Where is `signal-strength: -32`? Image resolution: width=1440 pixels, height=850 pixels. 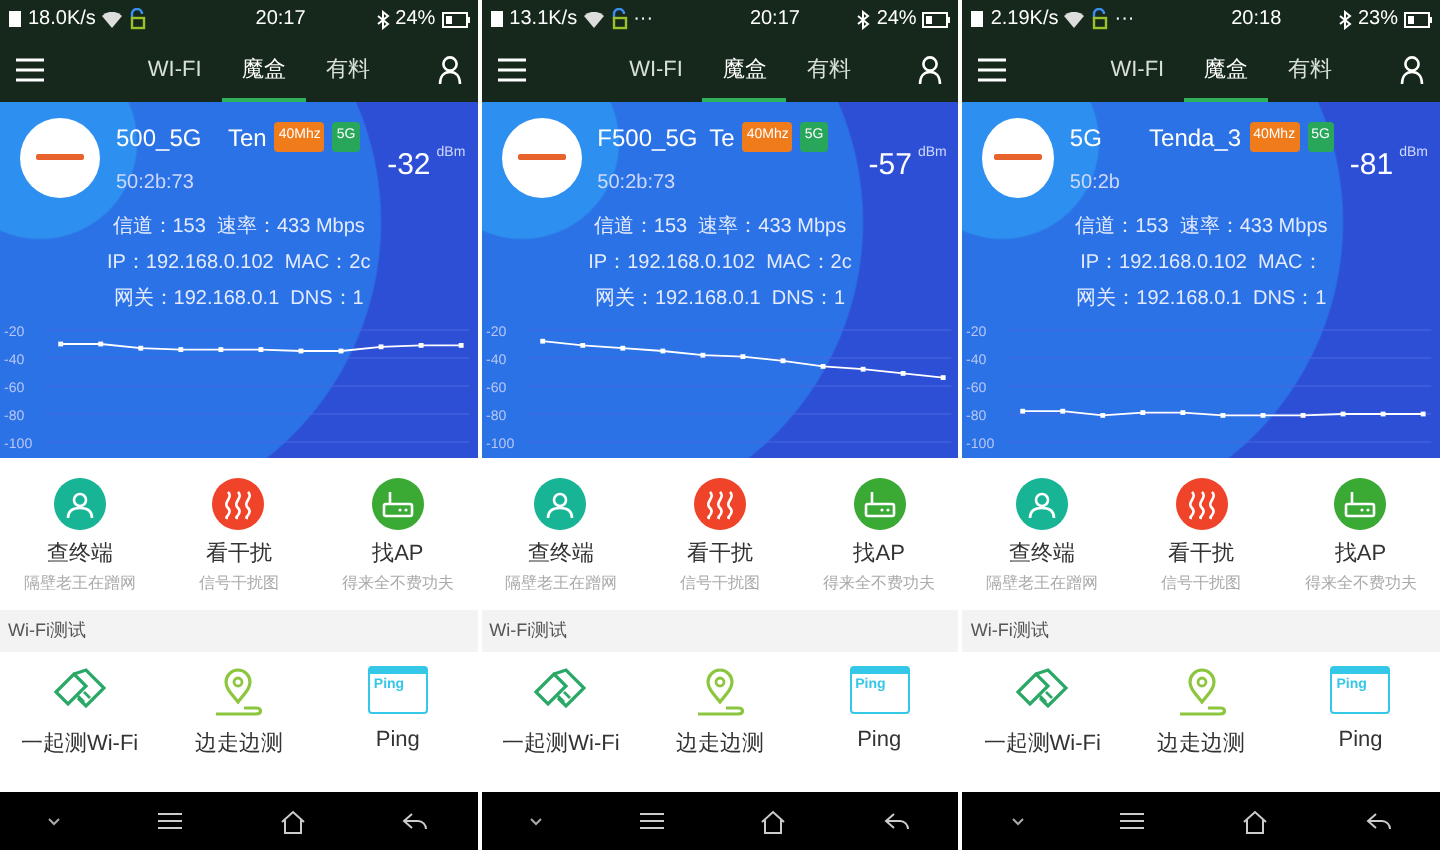
signal-strength: -32 is located at coordinates (409, 165).